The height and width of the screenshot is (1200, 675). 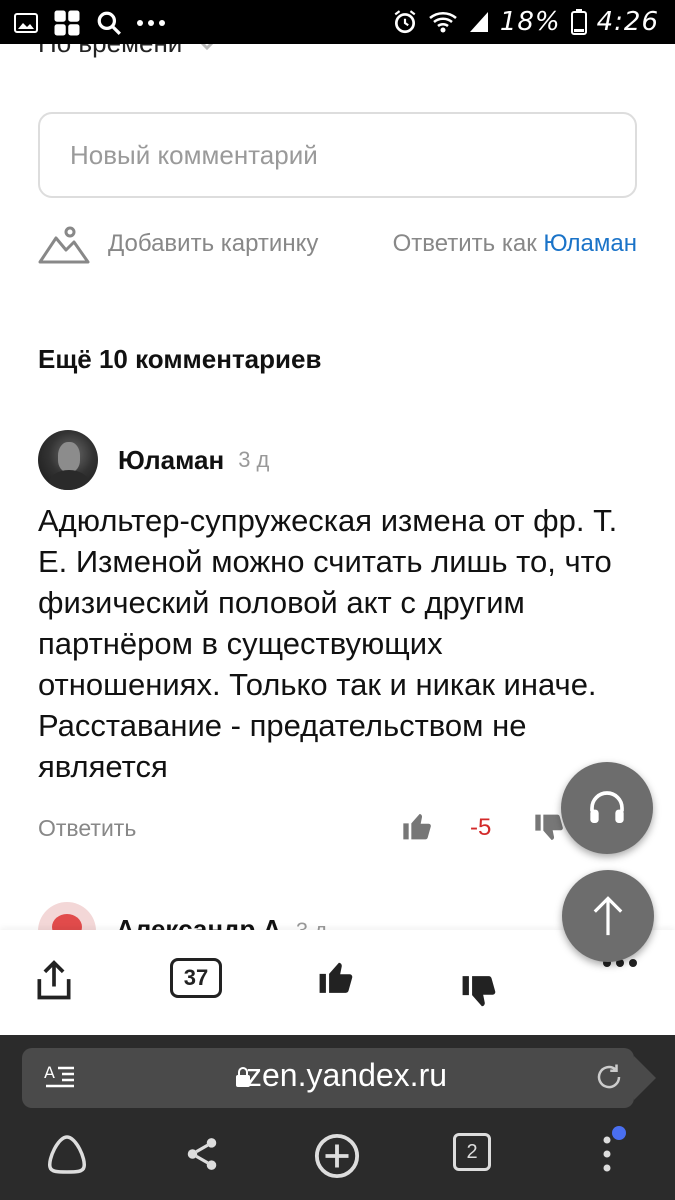 I want to click on search-icon, so click(x=109, y=23).